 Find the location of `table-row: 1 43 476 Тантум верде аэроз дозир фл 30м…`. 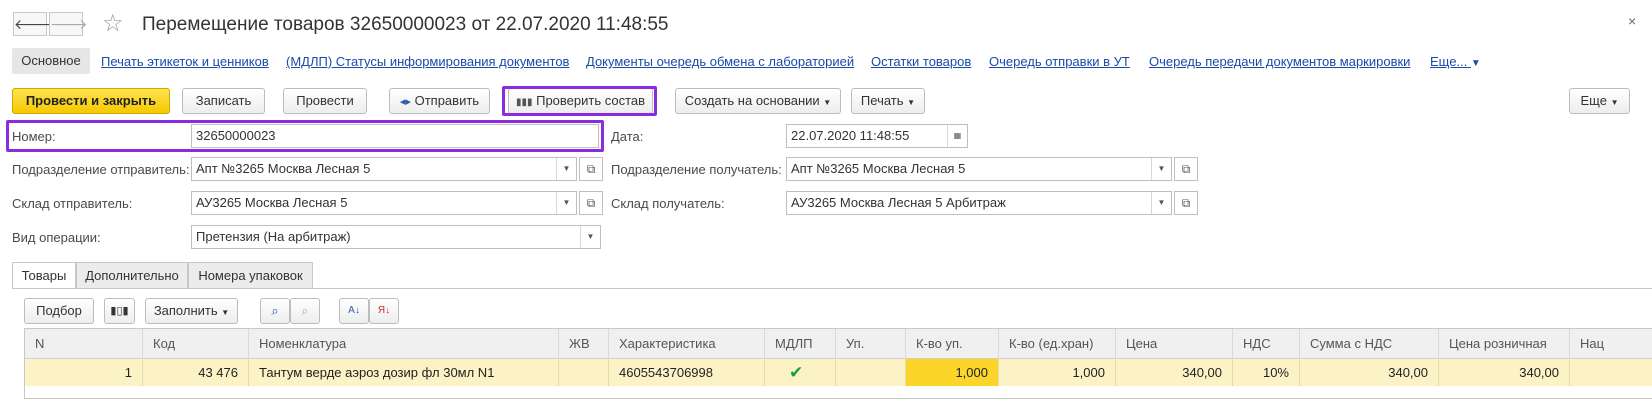

table-row: 1 43 476 Тантум верде аэроз дозир фл 30м… is located at coordinates (838, 372).